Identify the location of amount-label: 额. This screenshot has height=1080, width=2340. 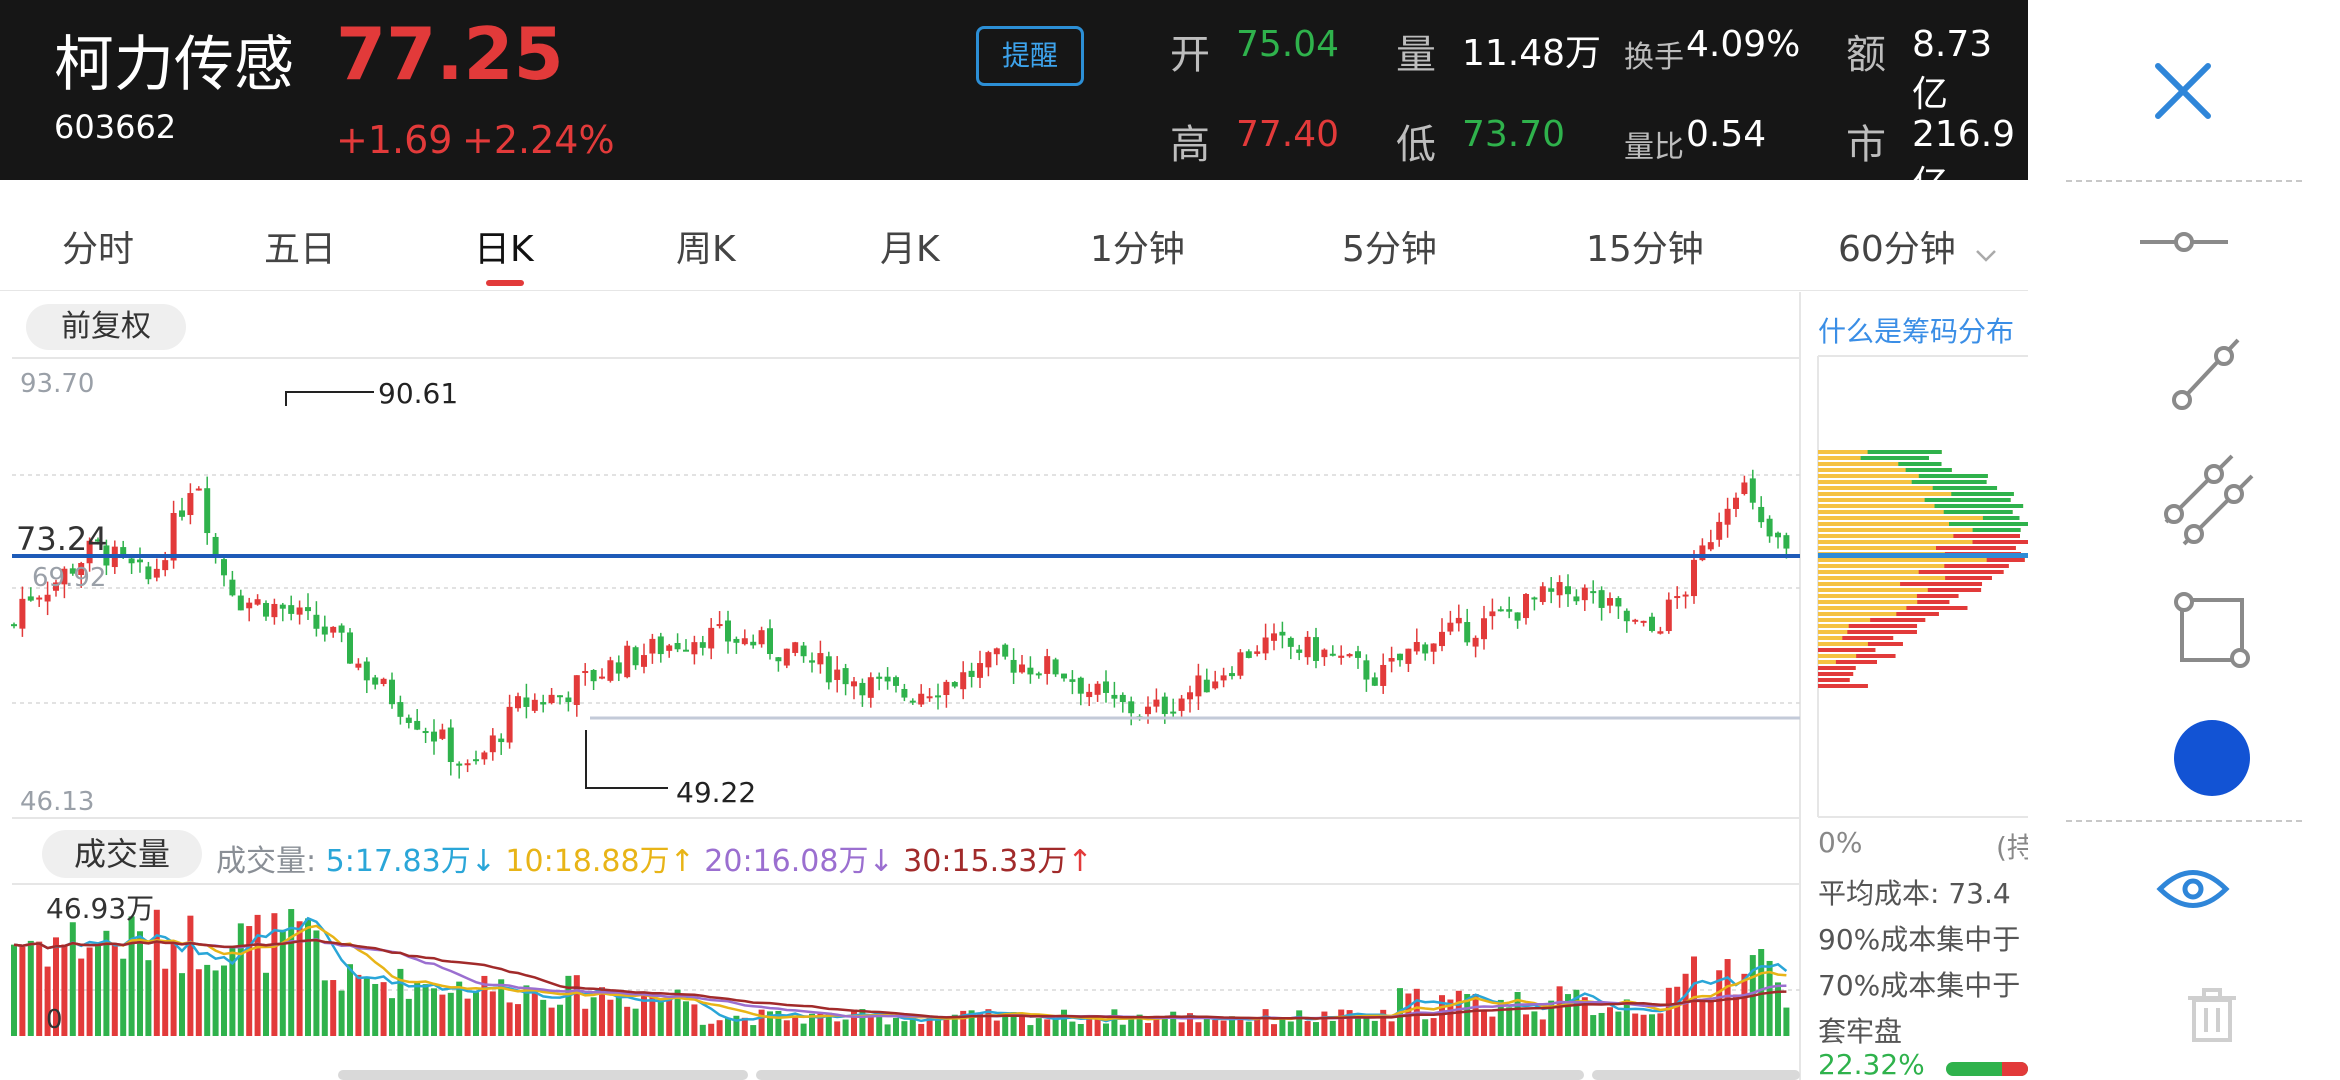
(1866, 55).